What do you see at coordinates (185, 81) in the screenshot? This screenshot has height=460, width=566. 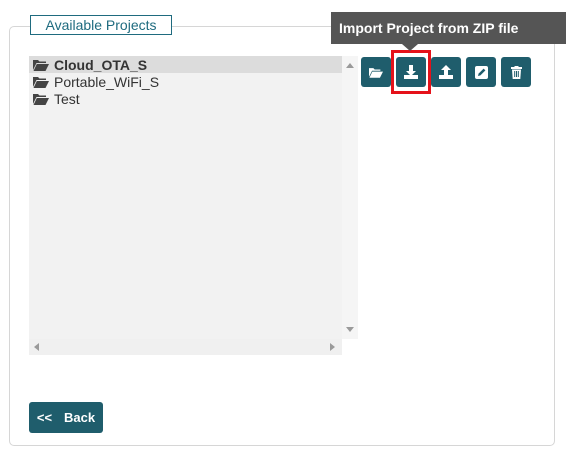 I see `project-item-portable-wifi-s: Portable_WiFi_S` at bounding box center [185, 81].